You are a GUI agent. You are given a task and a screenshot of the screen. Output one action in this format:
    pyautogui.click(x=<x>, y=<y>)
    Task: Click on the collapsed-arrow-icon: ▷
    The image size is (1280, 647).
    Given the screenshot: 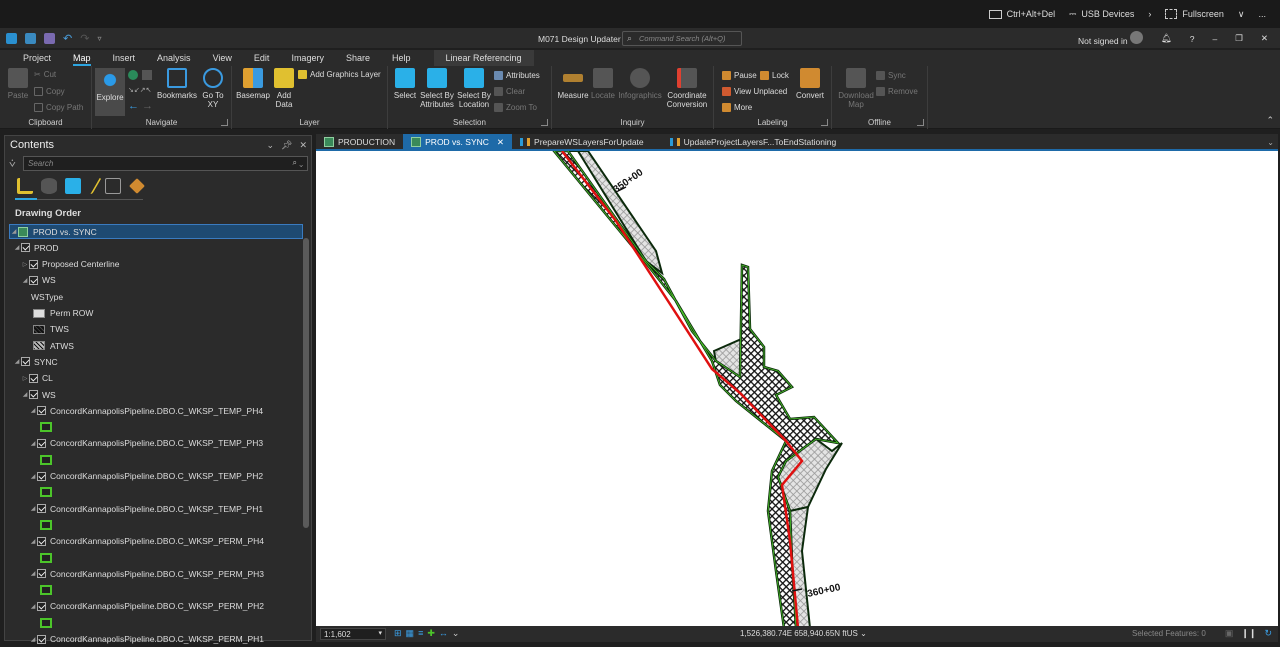 What is the action you would take?
    pyautogui.click(x=25, y=264)
    